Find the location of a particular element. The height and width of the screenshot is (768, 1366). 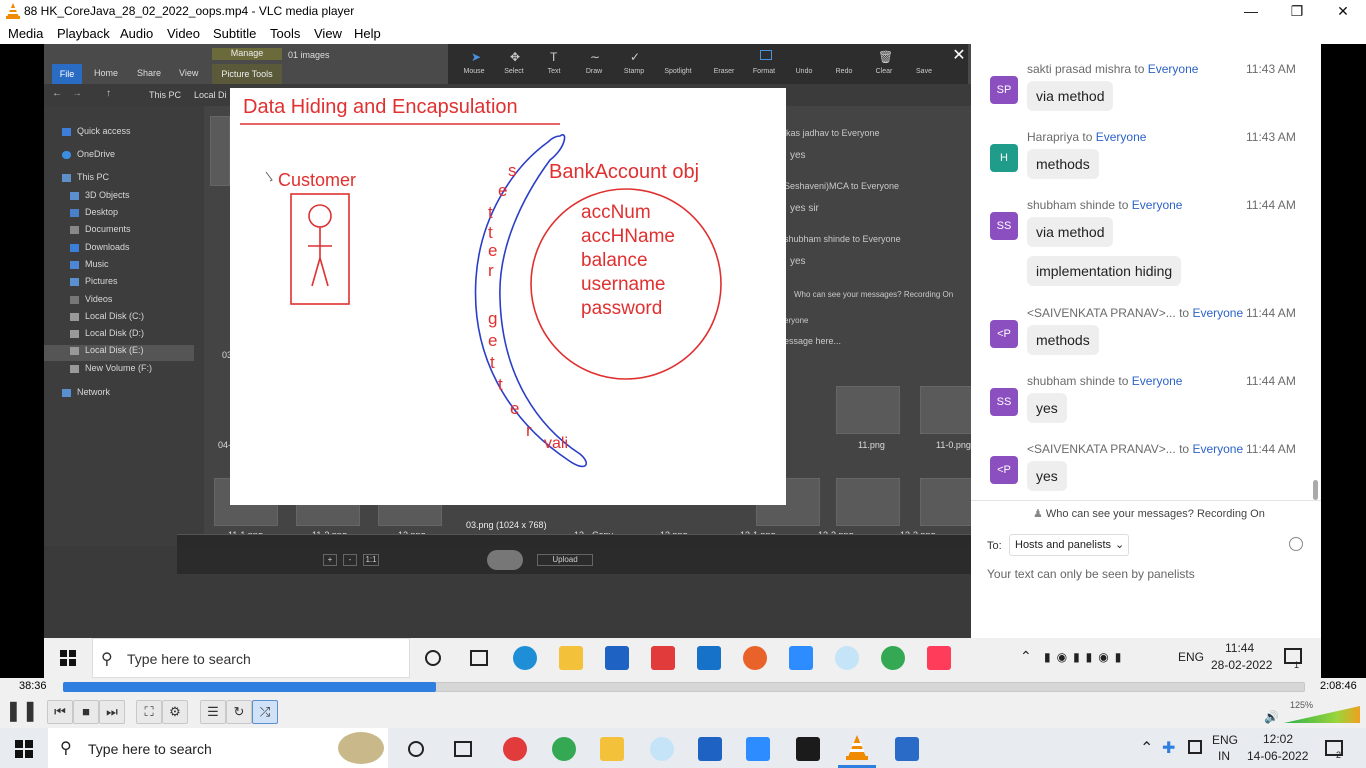

thumb-label: 11.png is located at coordinates (871, 445).